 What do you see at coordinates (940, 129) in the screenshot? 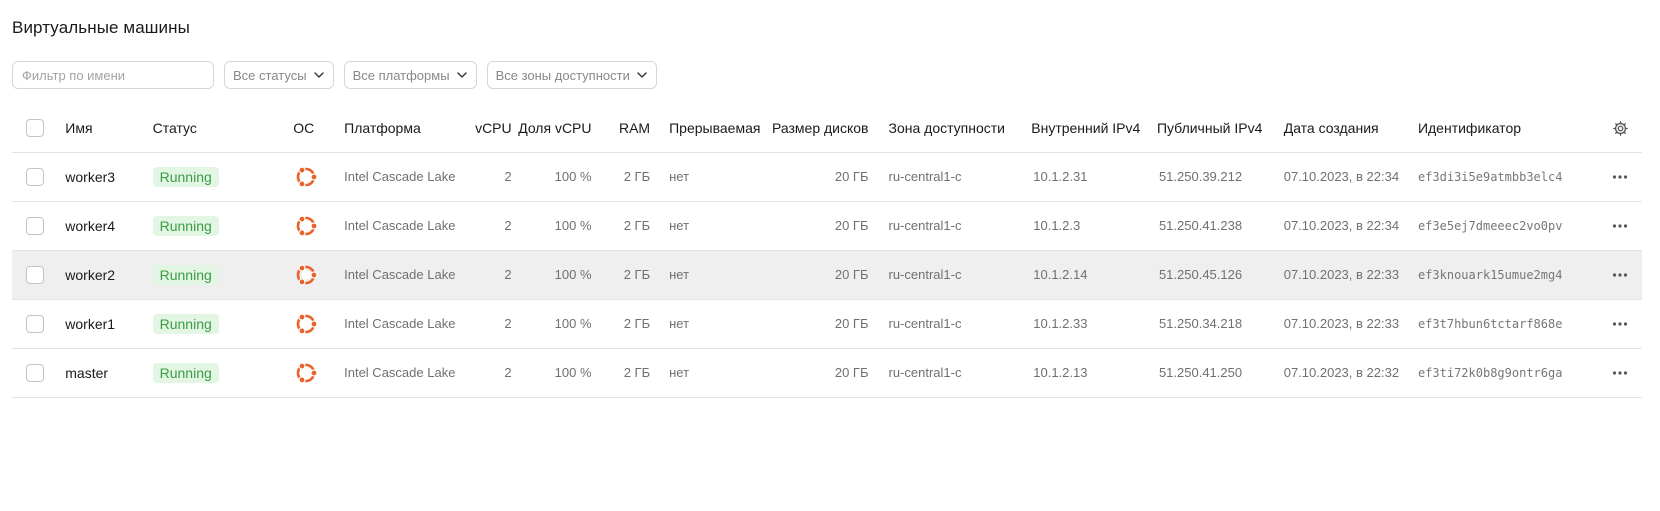
I see `col-header-zone: Зона доступности` at bounding box center [940, 129].